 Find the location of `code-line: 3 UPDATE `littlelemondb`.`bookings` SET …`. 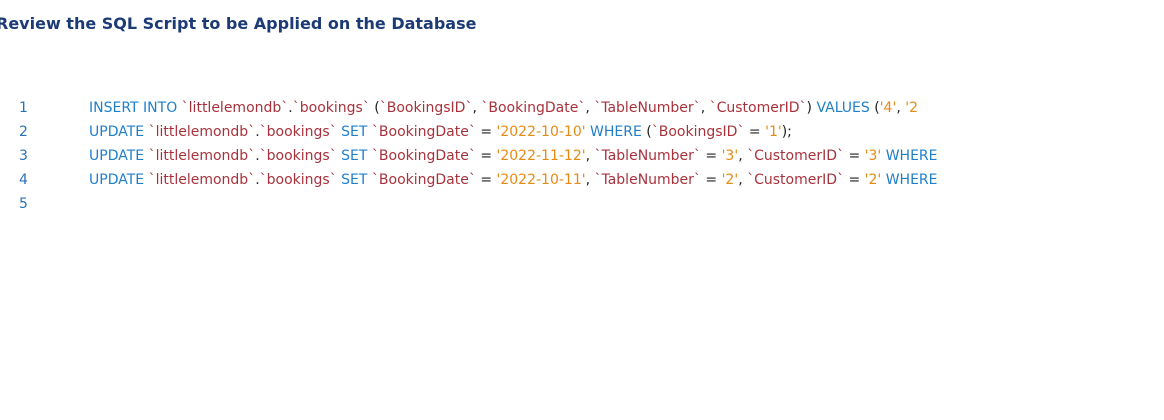

code-line: 3 UPDATE `littlelemondb`.`bookings` SET … is located at coordinates (582, 156).